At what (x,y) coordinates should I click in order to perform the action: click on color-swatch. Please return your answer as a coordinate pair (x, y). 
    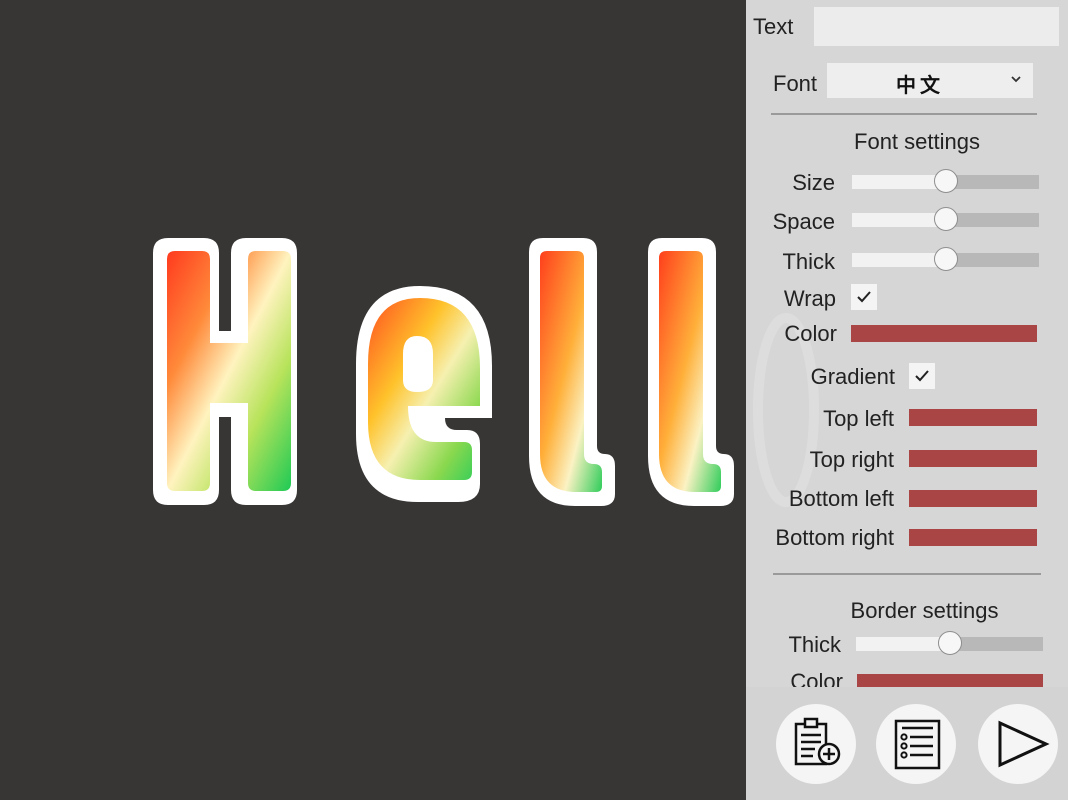
    Looking at the image, I should click on (944, 333).